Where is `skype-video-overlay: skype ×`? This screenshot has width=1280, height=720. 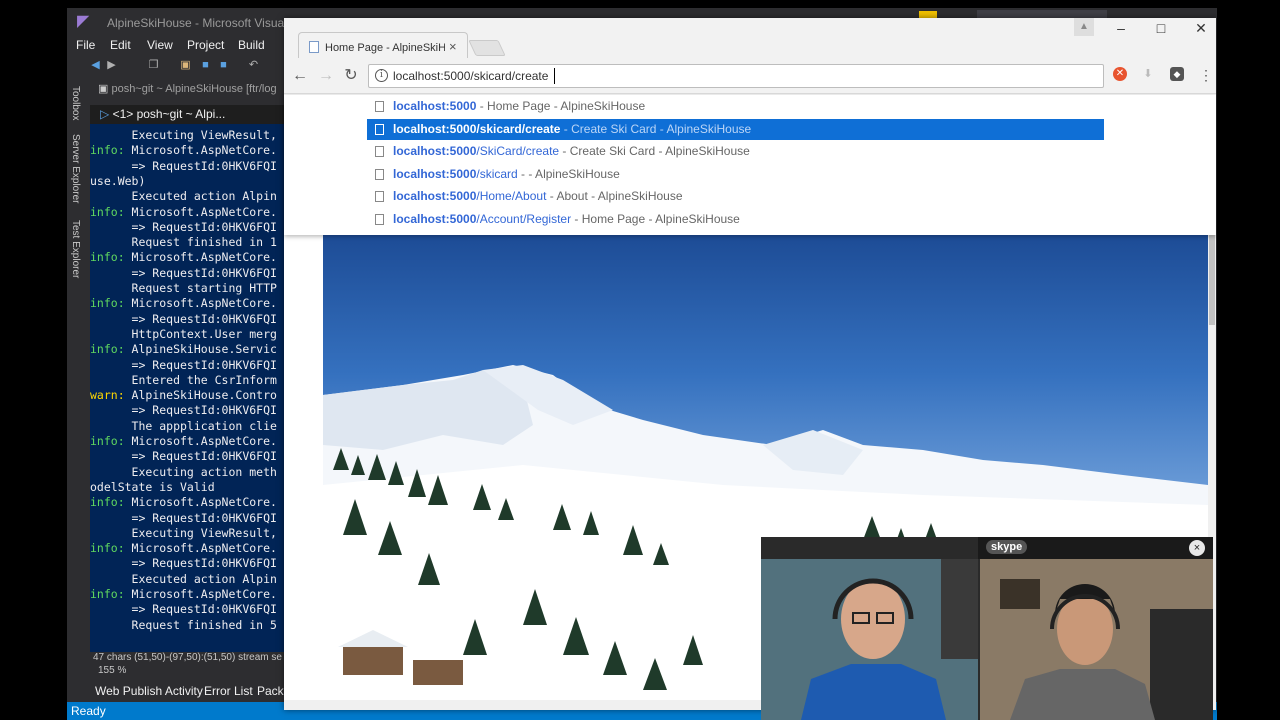 skype-video-overlay: skype × is located at coordinates (987, 628).